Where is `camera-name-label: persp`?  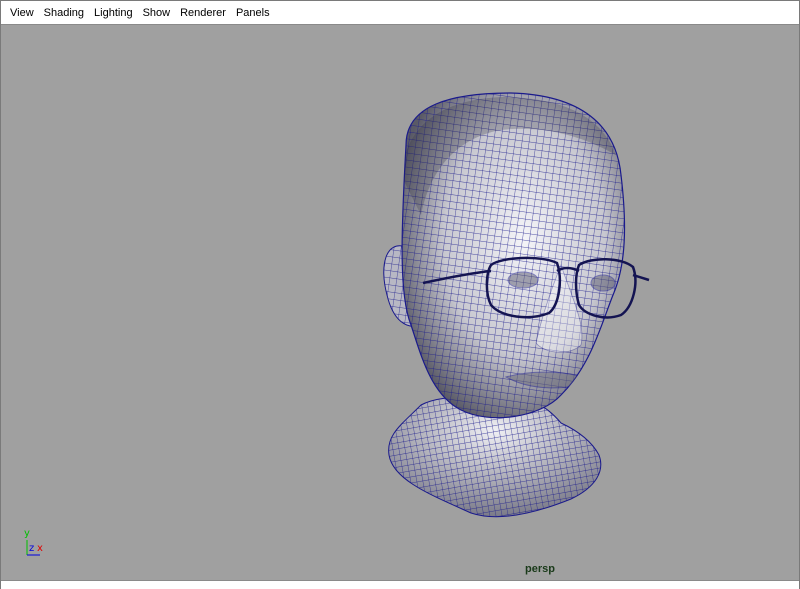
camera-name-label: persp is located at coordinates (540, 569).